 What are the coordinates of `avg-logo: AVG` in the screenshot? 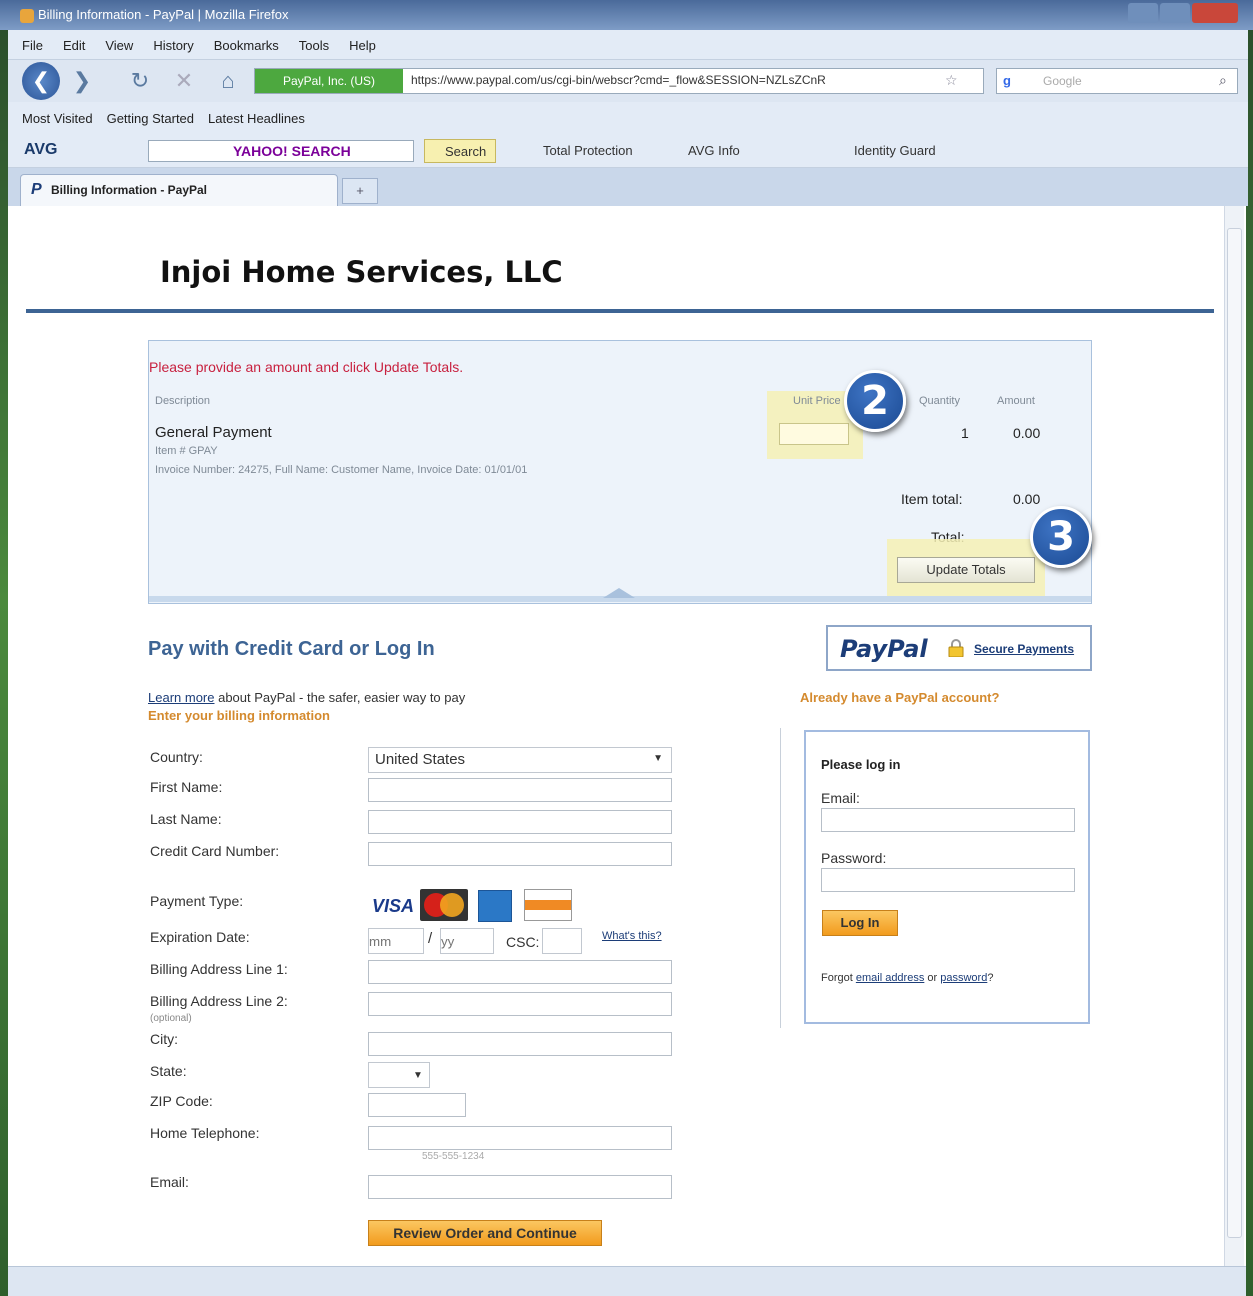 It's located at (40, 150).